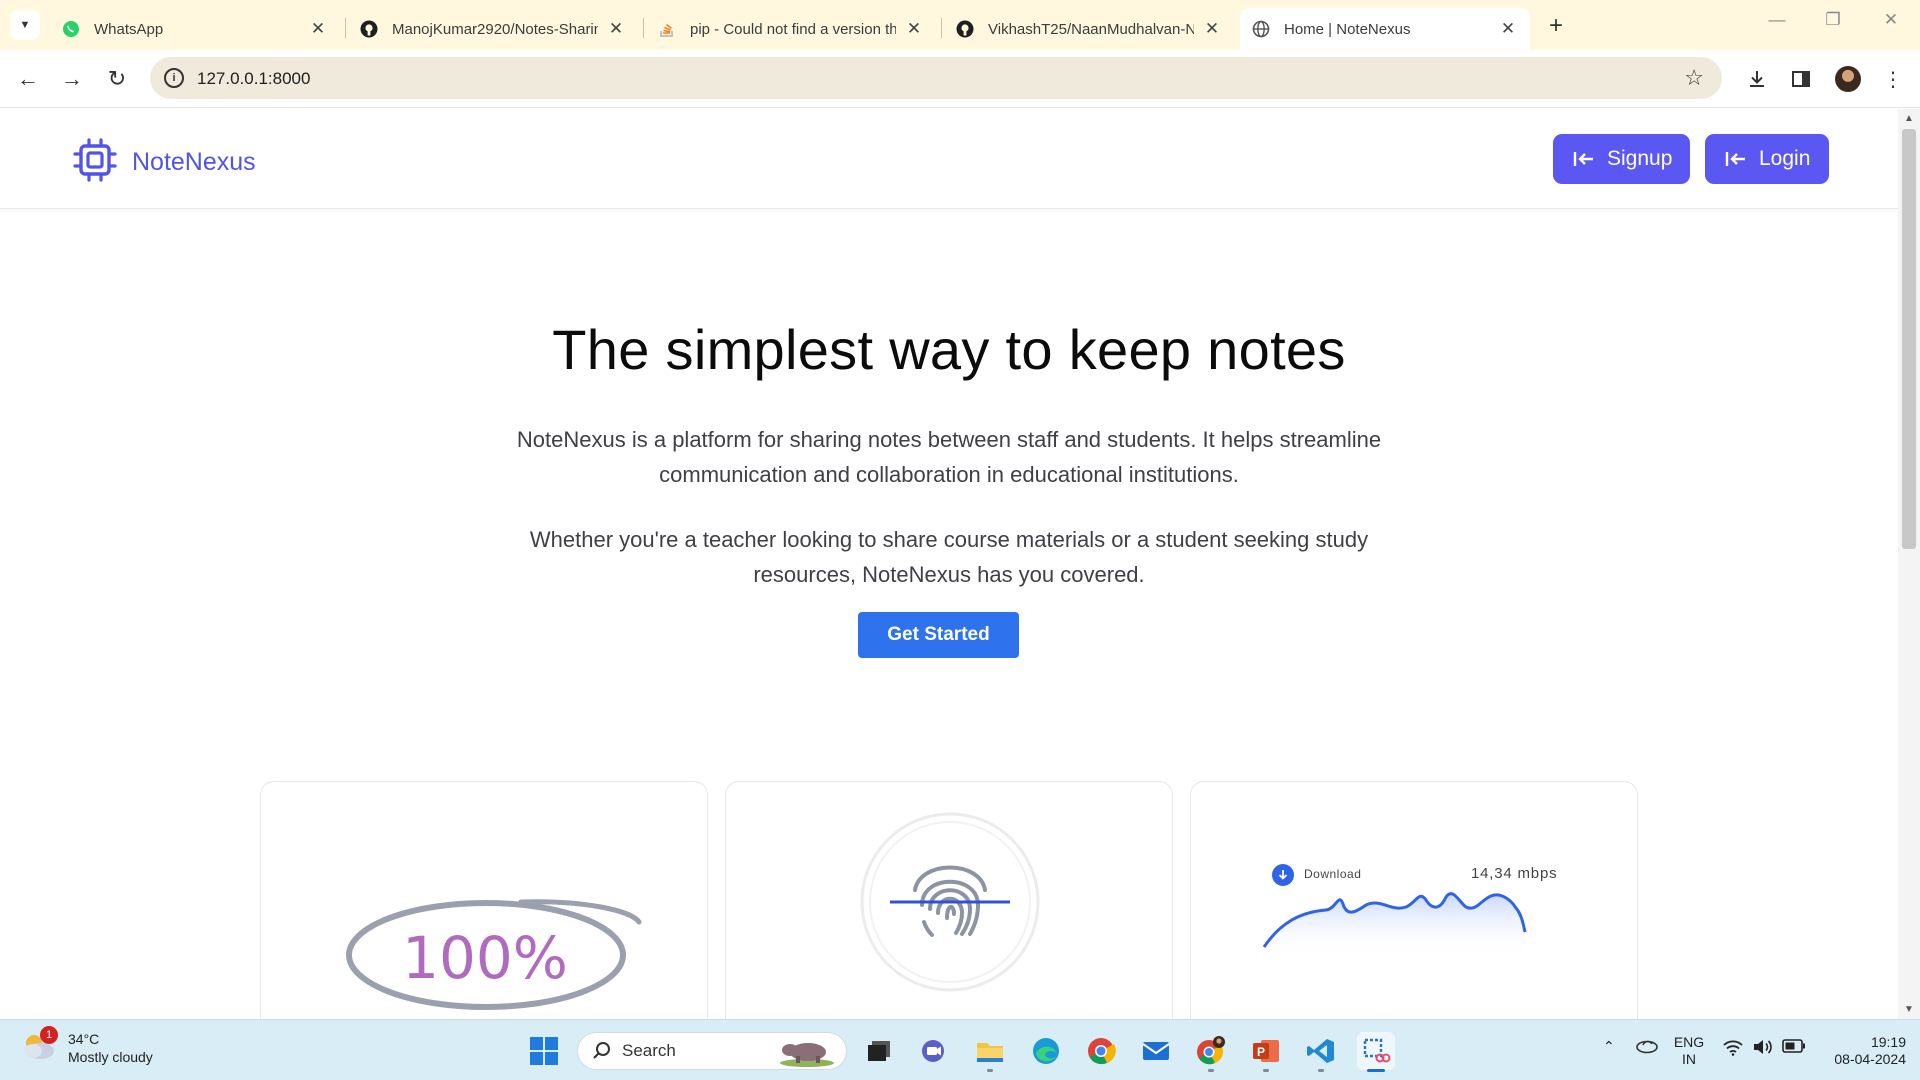 The image size is (1920, 1080). What do you see at coordinates (1266, 1052) in the screenshot?
I see `powerpoint-icon: P` at bounding box center [1266, 1052].